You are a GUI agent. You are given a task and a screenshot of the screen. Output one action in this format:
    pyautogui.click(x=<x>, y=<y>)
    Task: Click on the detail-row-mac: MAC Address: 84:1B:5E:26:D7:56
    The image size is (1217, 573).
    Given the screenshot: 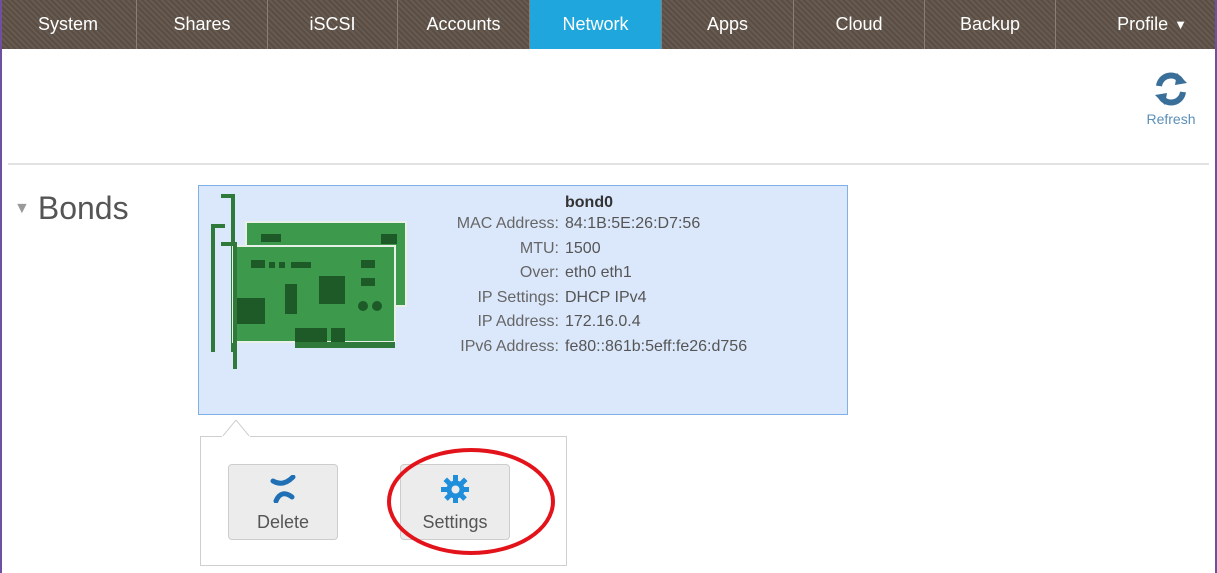 What is the action you would take?
    pyautogui.click(x=588, y=224)
    